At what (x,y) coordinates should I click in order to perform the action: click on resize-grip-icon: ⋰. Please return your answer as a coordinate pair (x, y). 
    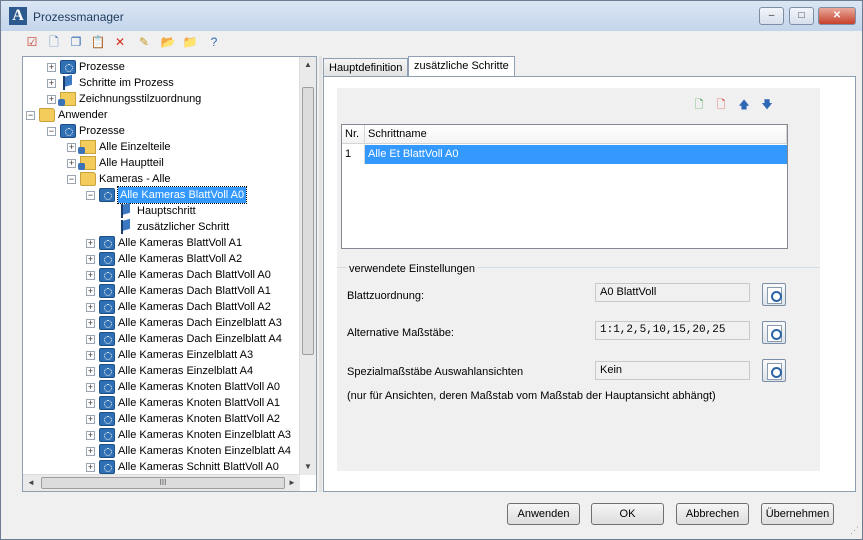
    Looking at the image, I should click on (854, 530).